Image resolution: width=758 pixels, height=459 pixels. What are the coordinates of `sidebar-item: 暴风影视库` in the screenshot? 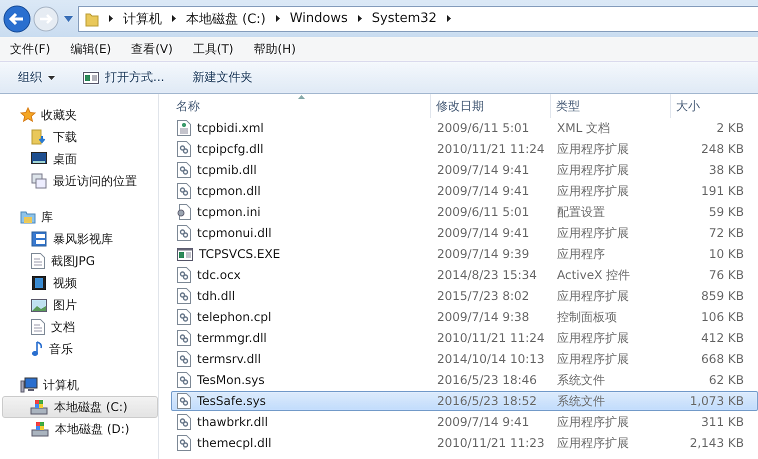 It's located at (79, 239).